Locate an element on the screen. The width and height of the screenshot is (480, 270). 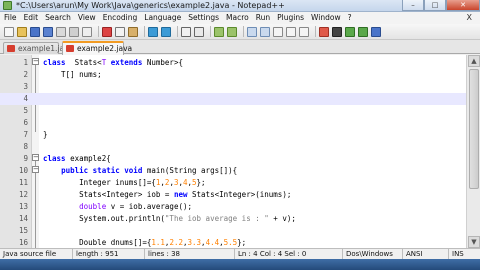
menu-plugins: Plugins is located at coordinates (290, 18).